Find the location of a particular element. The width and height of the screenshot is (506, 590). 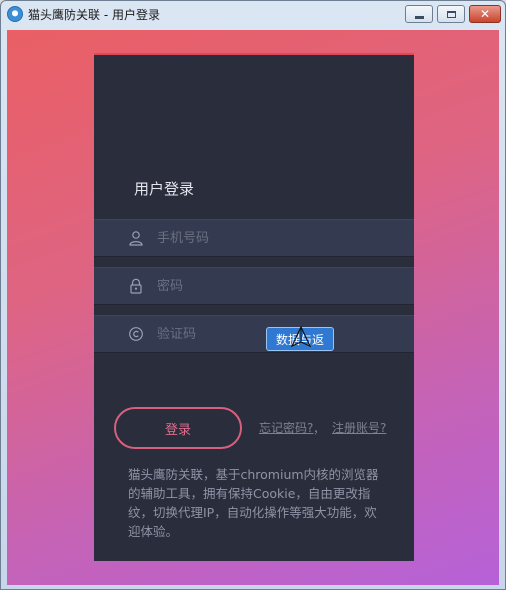

maximize-button is located at coordinates (451, 14).